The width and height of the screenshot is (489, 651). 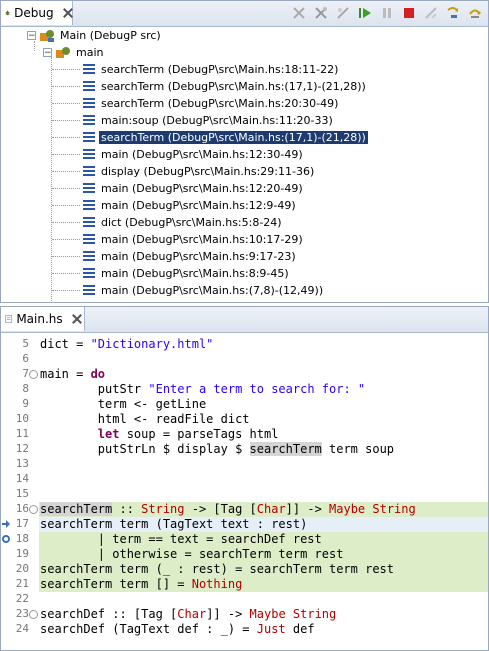 What do you see at coordinates (183, 222) in the screenshot?
I see `stack-frame: dict (DebugP\src\Main.hs:5:8-24)` at bounding box center [183, 222].